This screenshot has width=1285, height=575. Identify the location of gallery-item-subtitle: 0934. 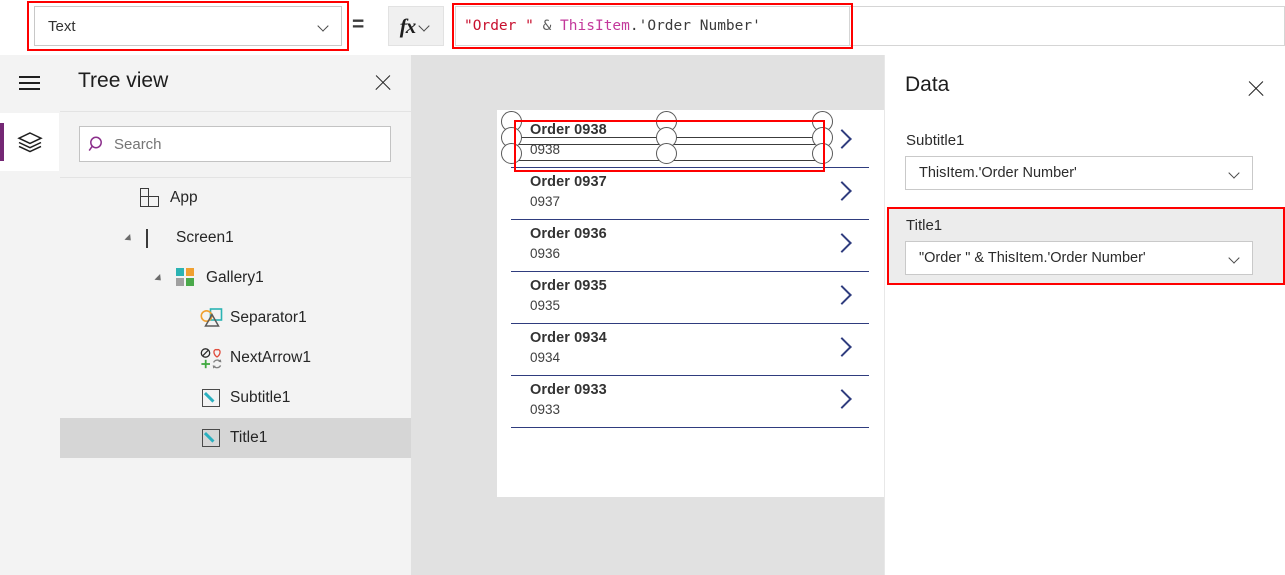
(545, 357).